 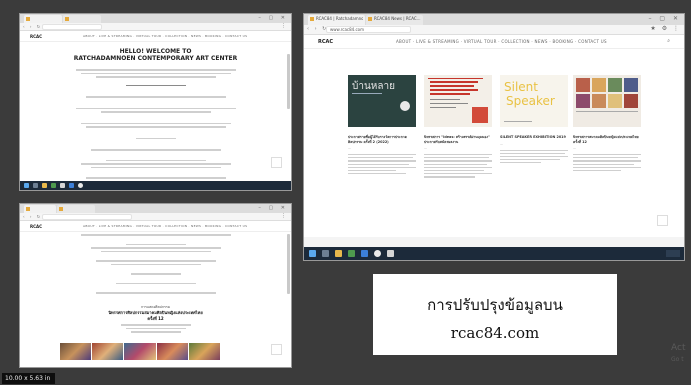 What do you see at coordinates (494, 253) in the screenshot?
I see `windows-taskbar` at bounding box center [494, 253].